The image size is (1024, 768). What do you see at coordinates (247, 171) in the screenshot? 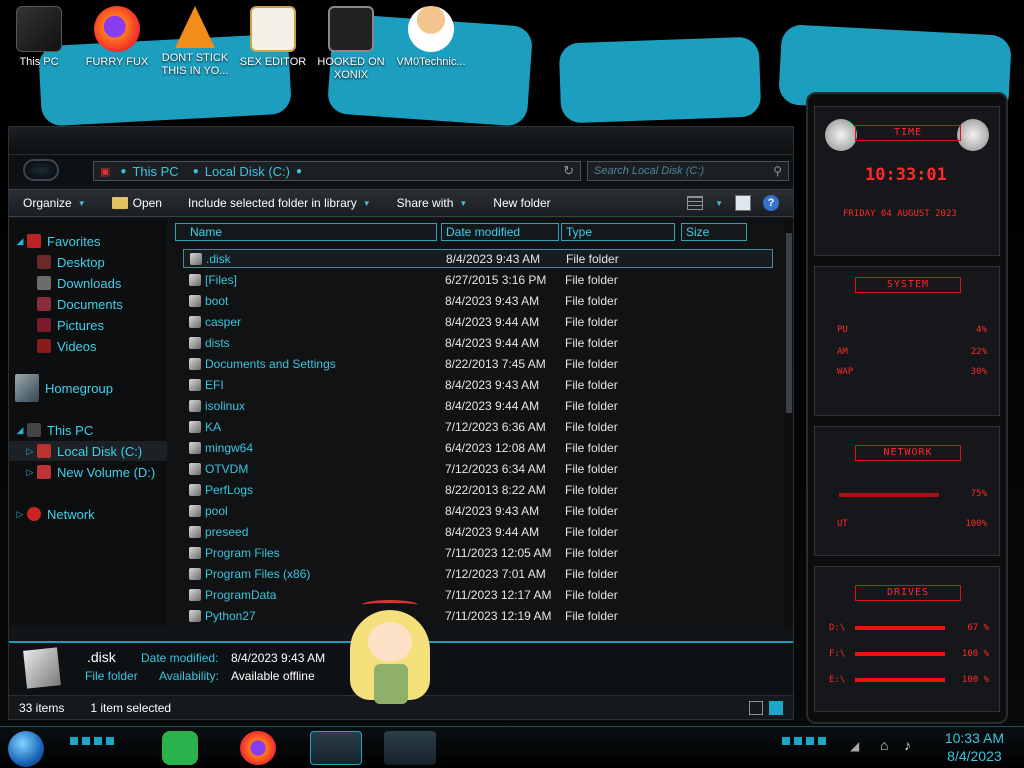
I see `breadcrumb-local-disk: Local Disk (C:)` at bounding box center [247, 171].